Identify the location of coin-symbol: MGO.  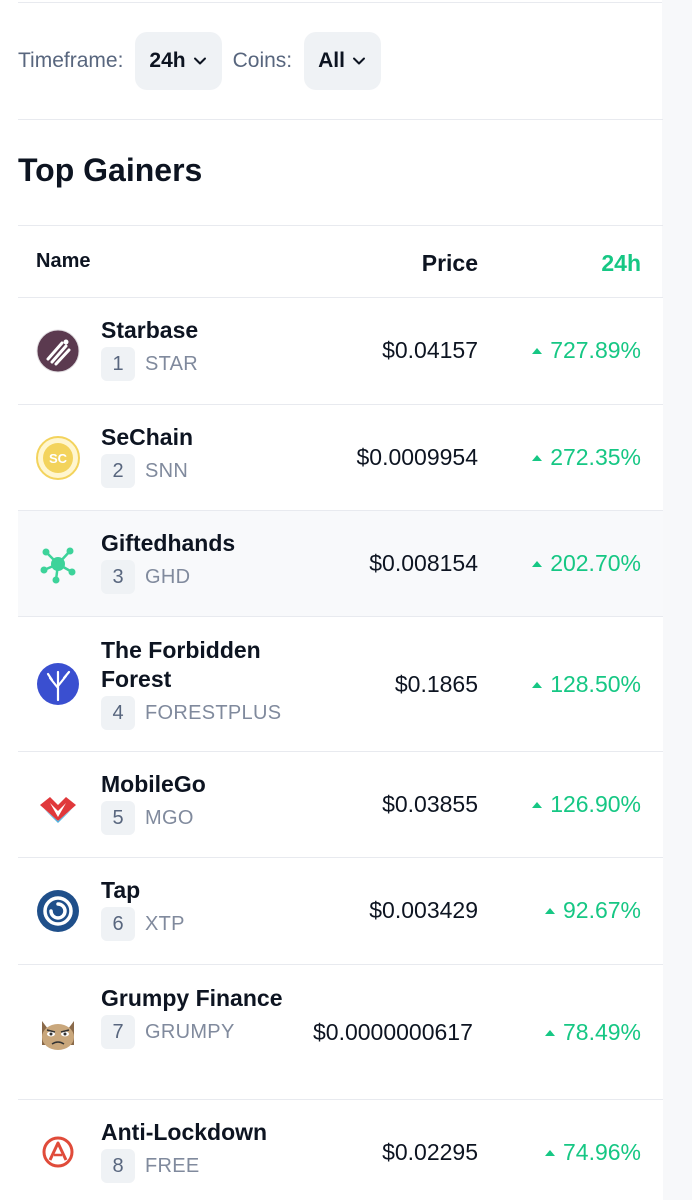
(169, 817).